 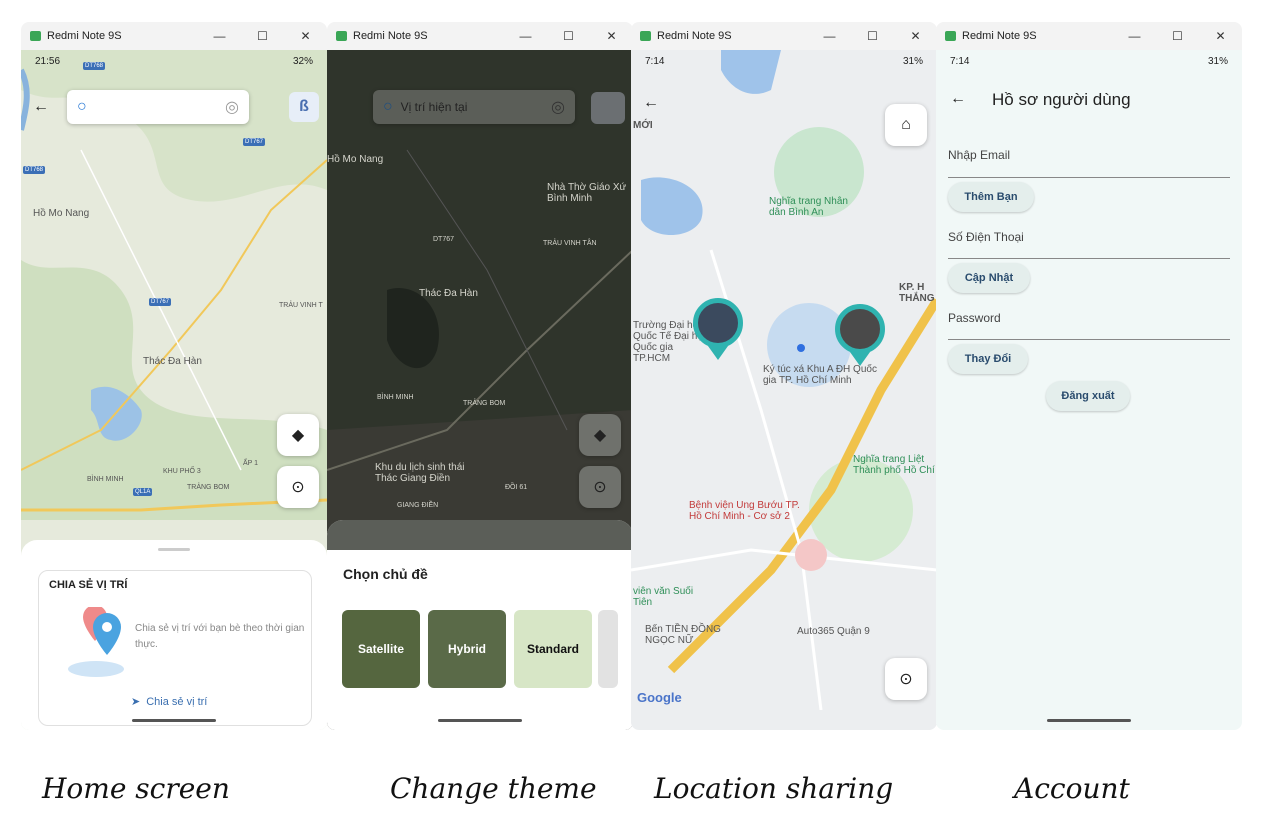 I want to click on theme-option-hybrid: Hybrid, so click(x=467, y=649).